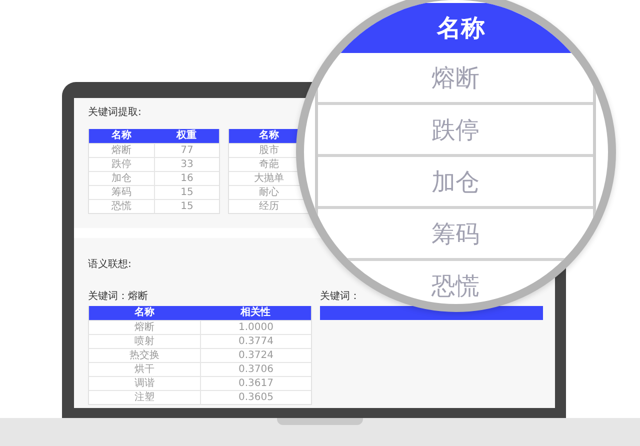 Image resolution: width=640 pixels, height=446 pixels. I want to click on table-cell: 烘干, so click(144, 369).